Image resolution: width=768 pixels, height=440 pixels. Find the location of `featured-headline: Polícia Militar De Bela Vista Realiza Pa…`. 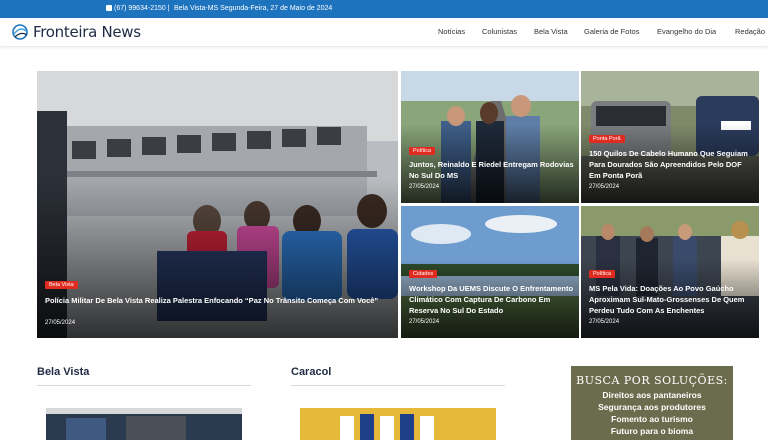

featured-headline: Polícia Militar De Bela Vista Realiza Pa… is located at coordinates (217, 300).